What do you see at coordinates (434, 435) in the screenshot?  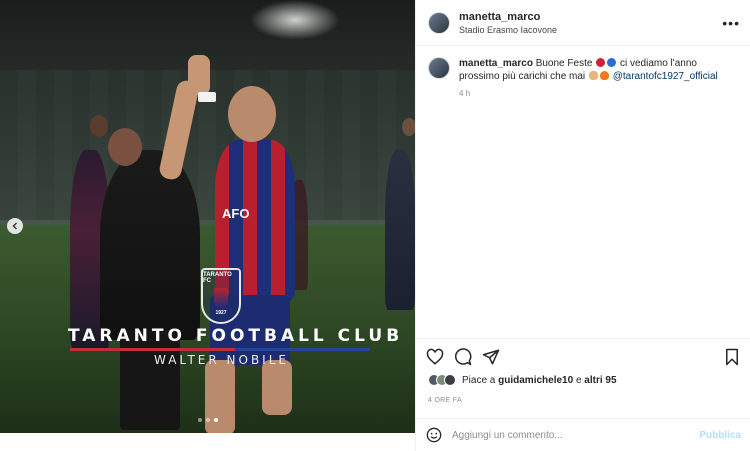 I see `emoji-icon` at bounding box center [434, 435].